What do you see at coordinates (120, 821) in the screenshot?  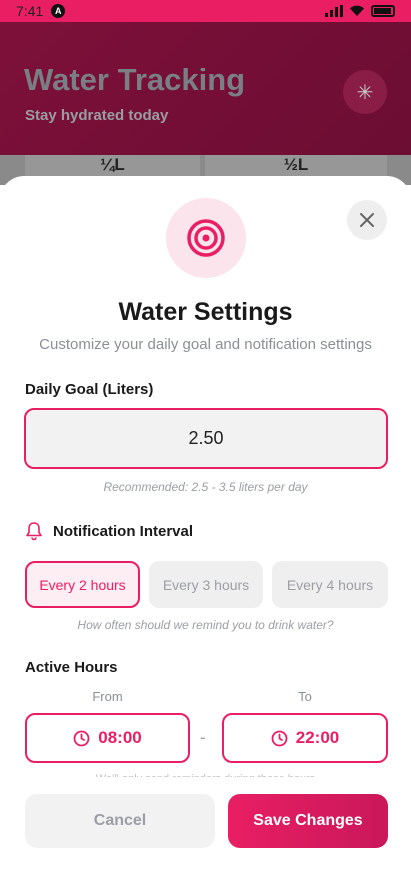 I see `cancel-button: Cancel` at bounding box center [120, 821].